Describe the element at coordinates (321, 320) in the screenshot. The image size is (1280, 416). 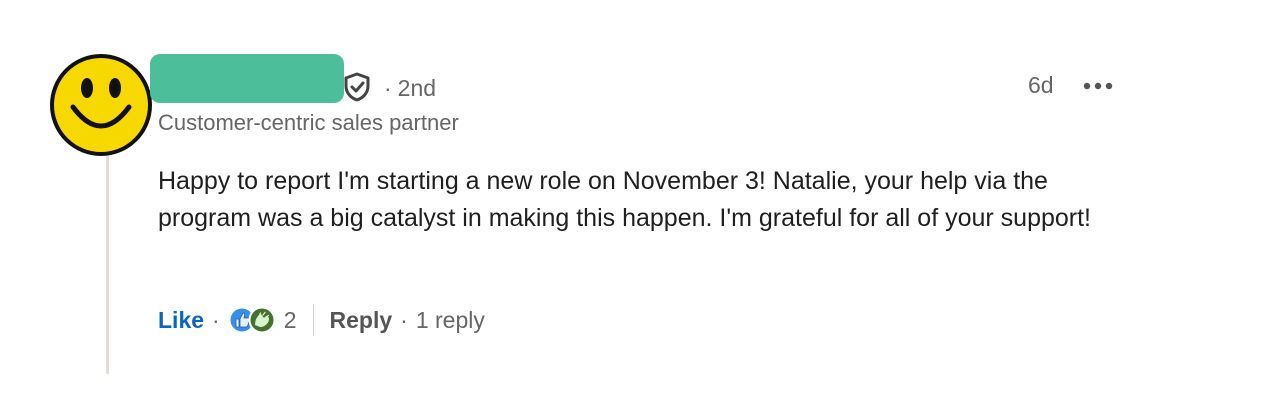
I see `comment-actions: Like · 2 Reply · 1 reply` at that location.